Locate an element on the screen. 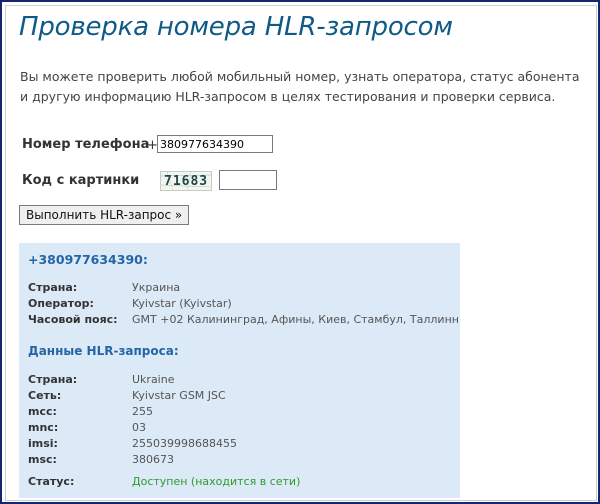 The height and width of the screenshot is (504, 600). hlr-status-value: Доступен (находится в сети) is located at coordinates (216, 481).